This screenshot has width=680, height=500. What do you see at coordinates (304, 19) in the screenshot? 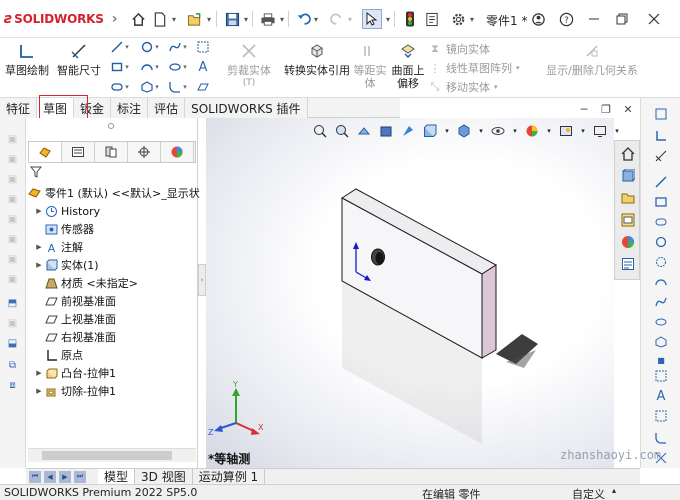
I see `undo-icon` at bounding box center [304, 19].